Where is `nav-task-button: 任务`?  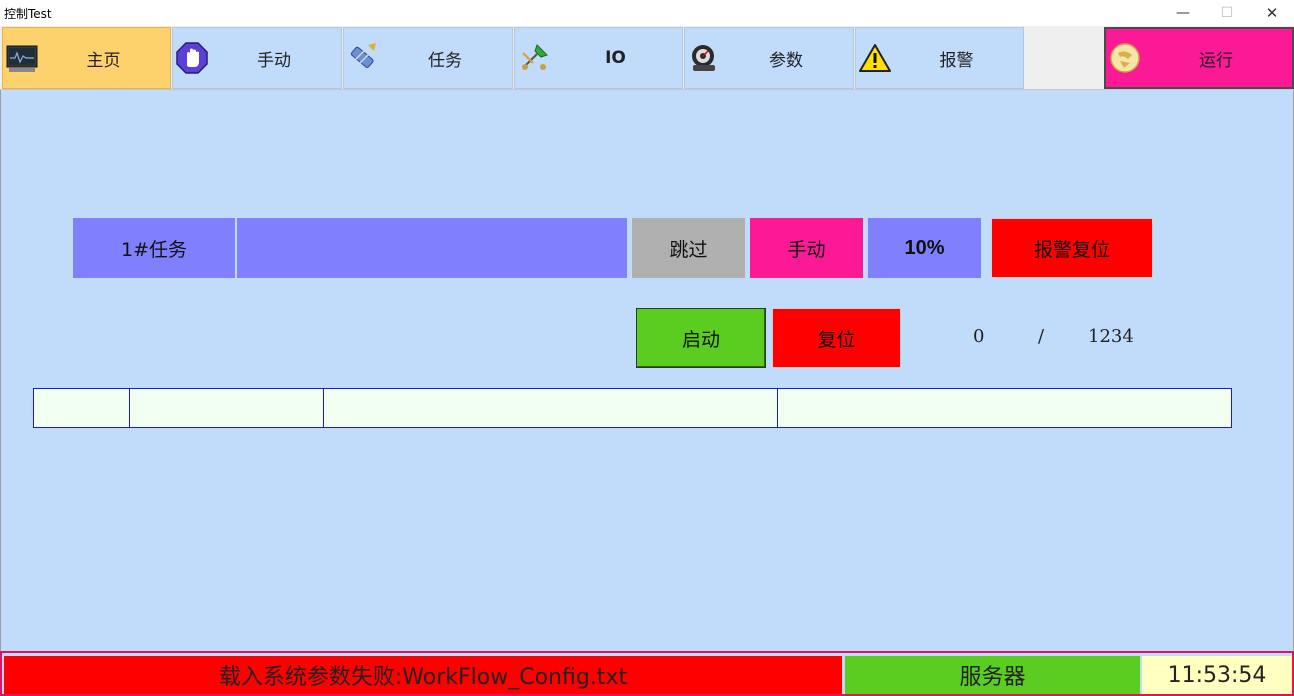 nav-task-button: 任务 is located at coordinates (428, 58).